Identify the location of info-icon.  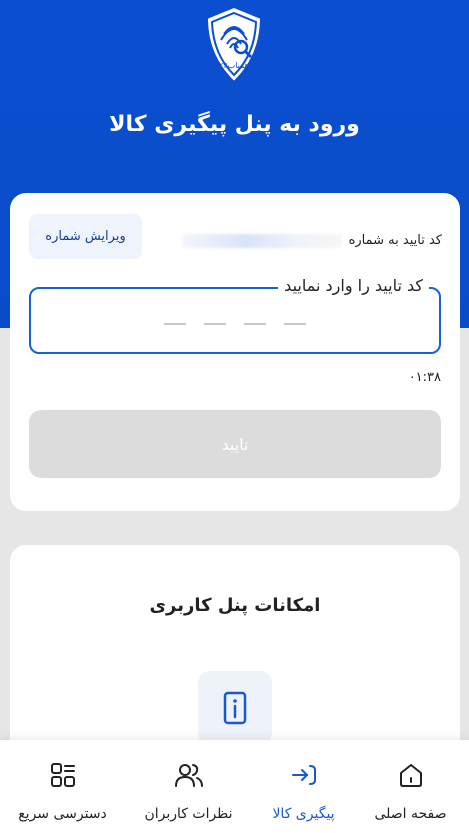
(235, 708).